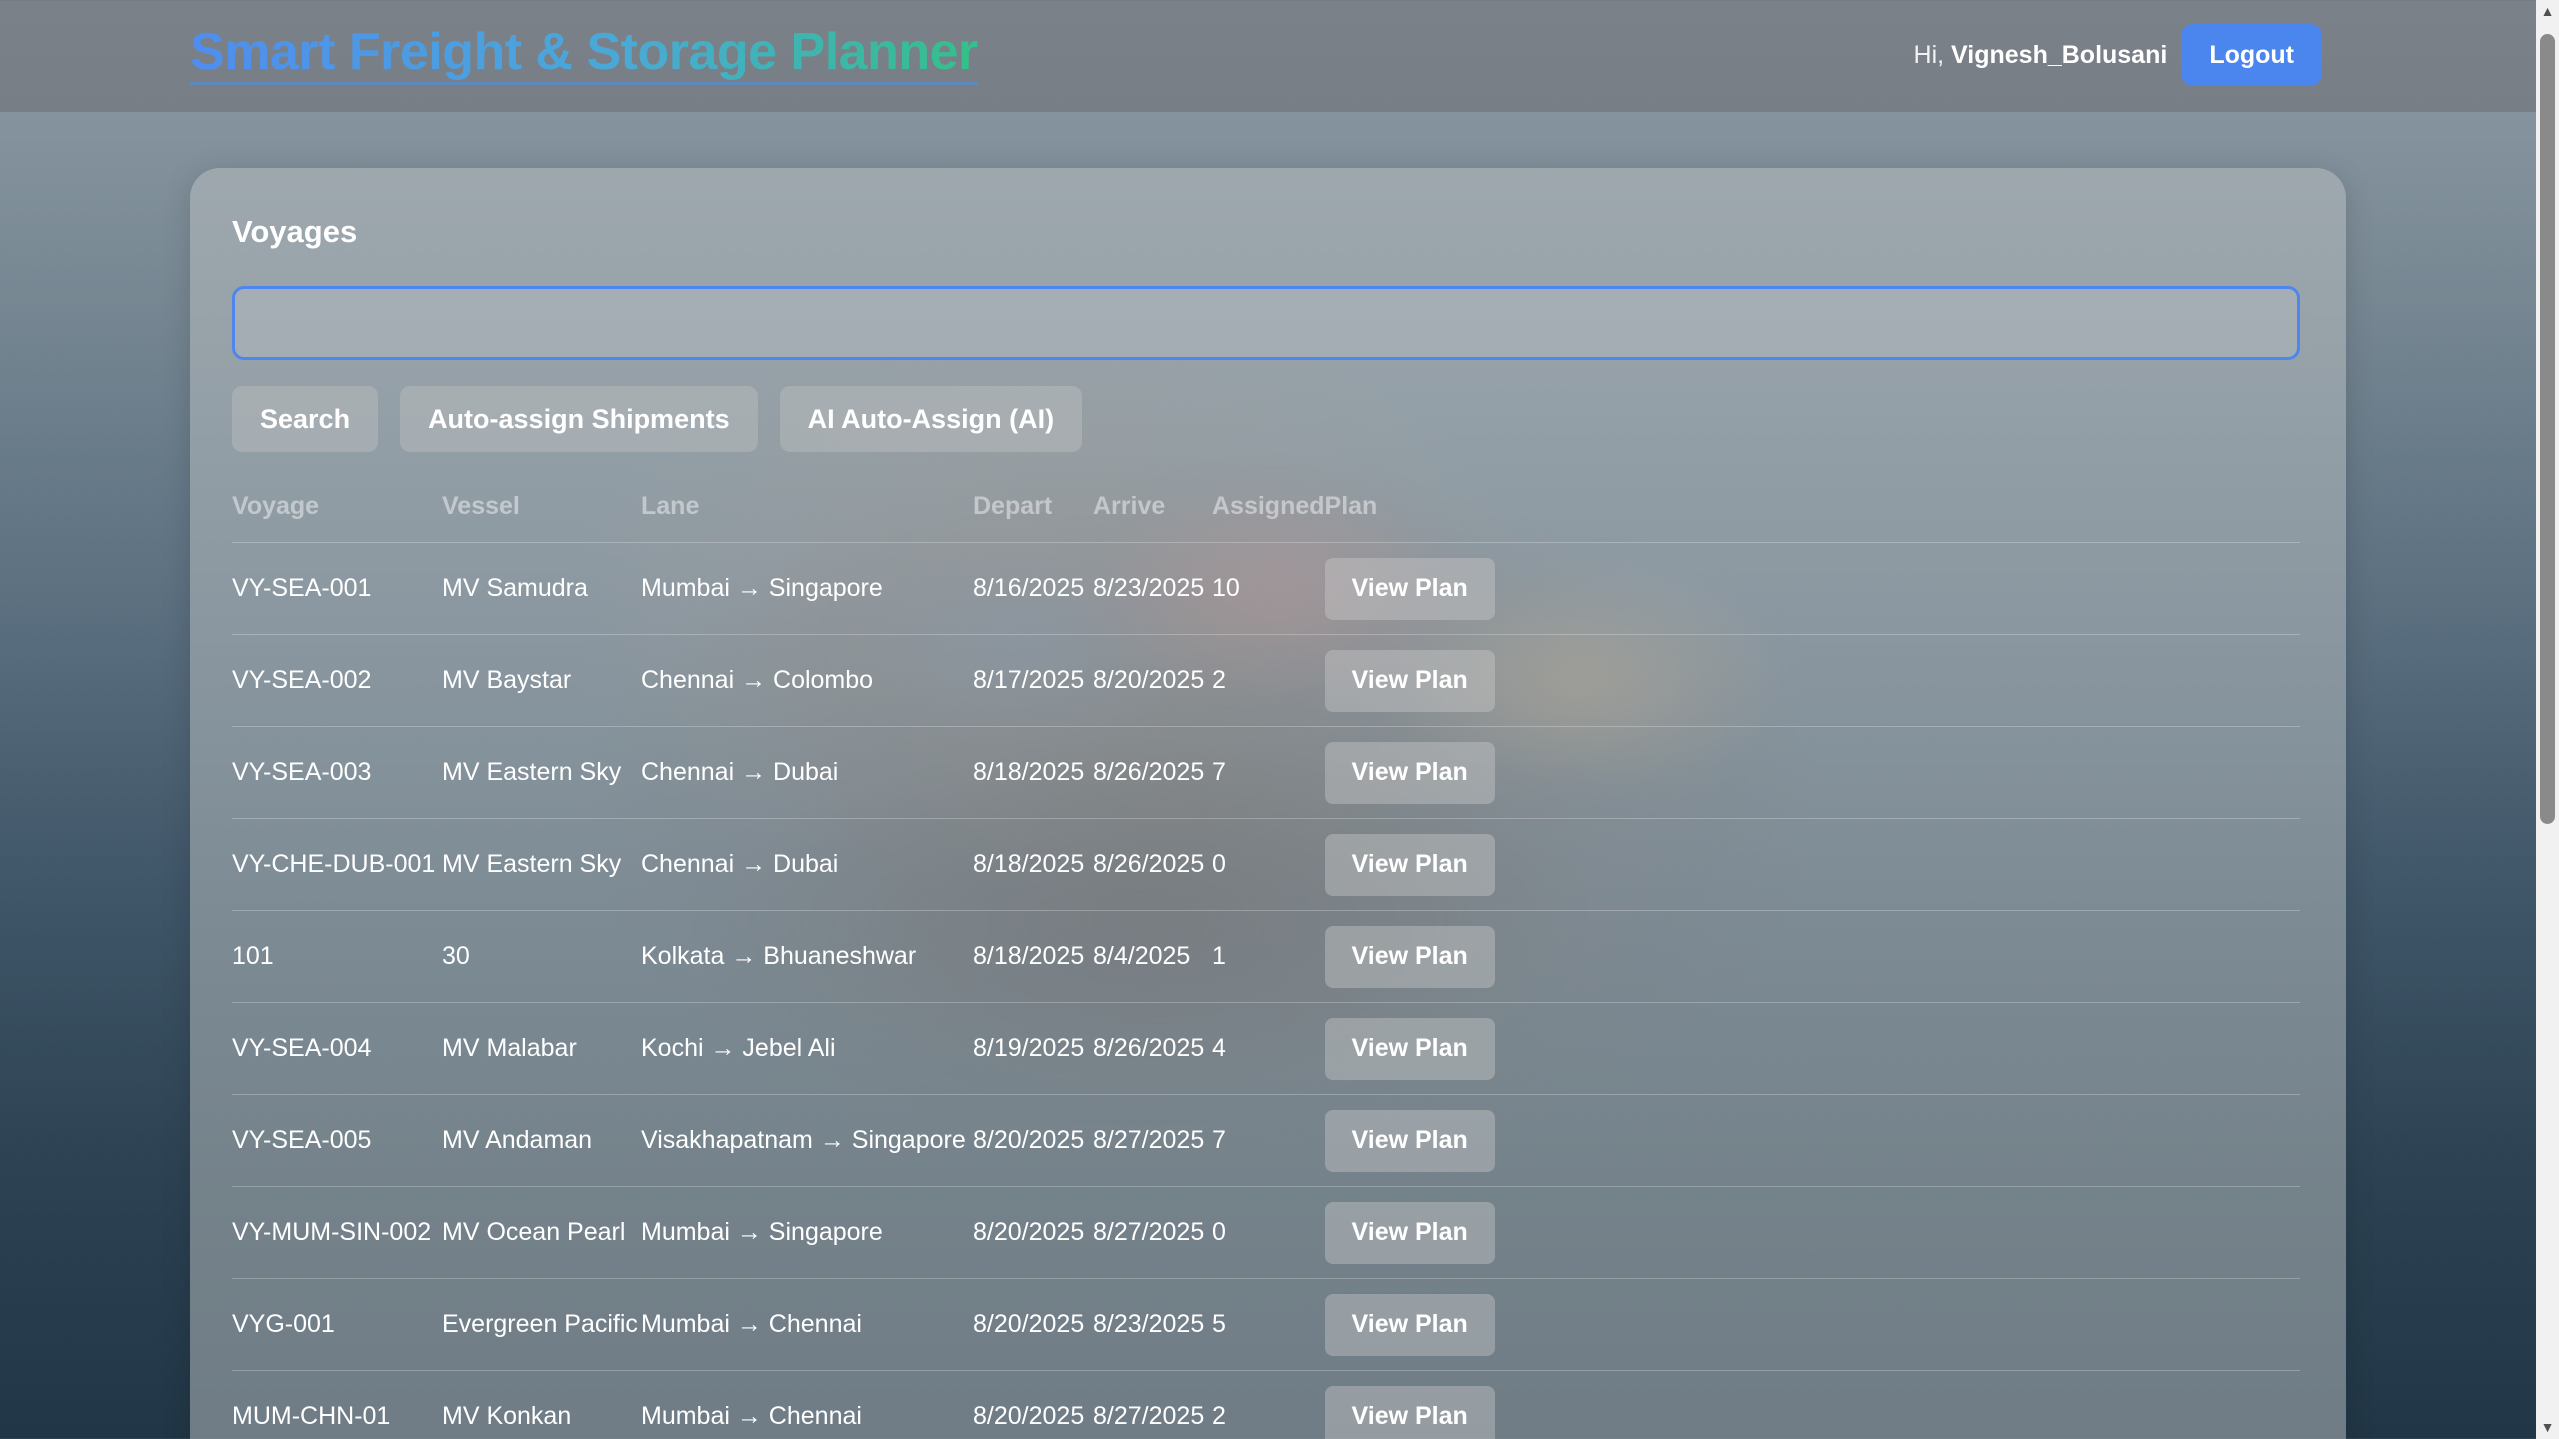 This screenshot has width=2559, height=1439. Describe the element at coordinates (1152, 588) in the screenshot. I see `arrive-cell: 8/23/2025` at that location.